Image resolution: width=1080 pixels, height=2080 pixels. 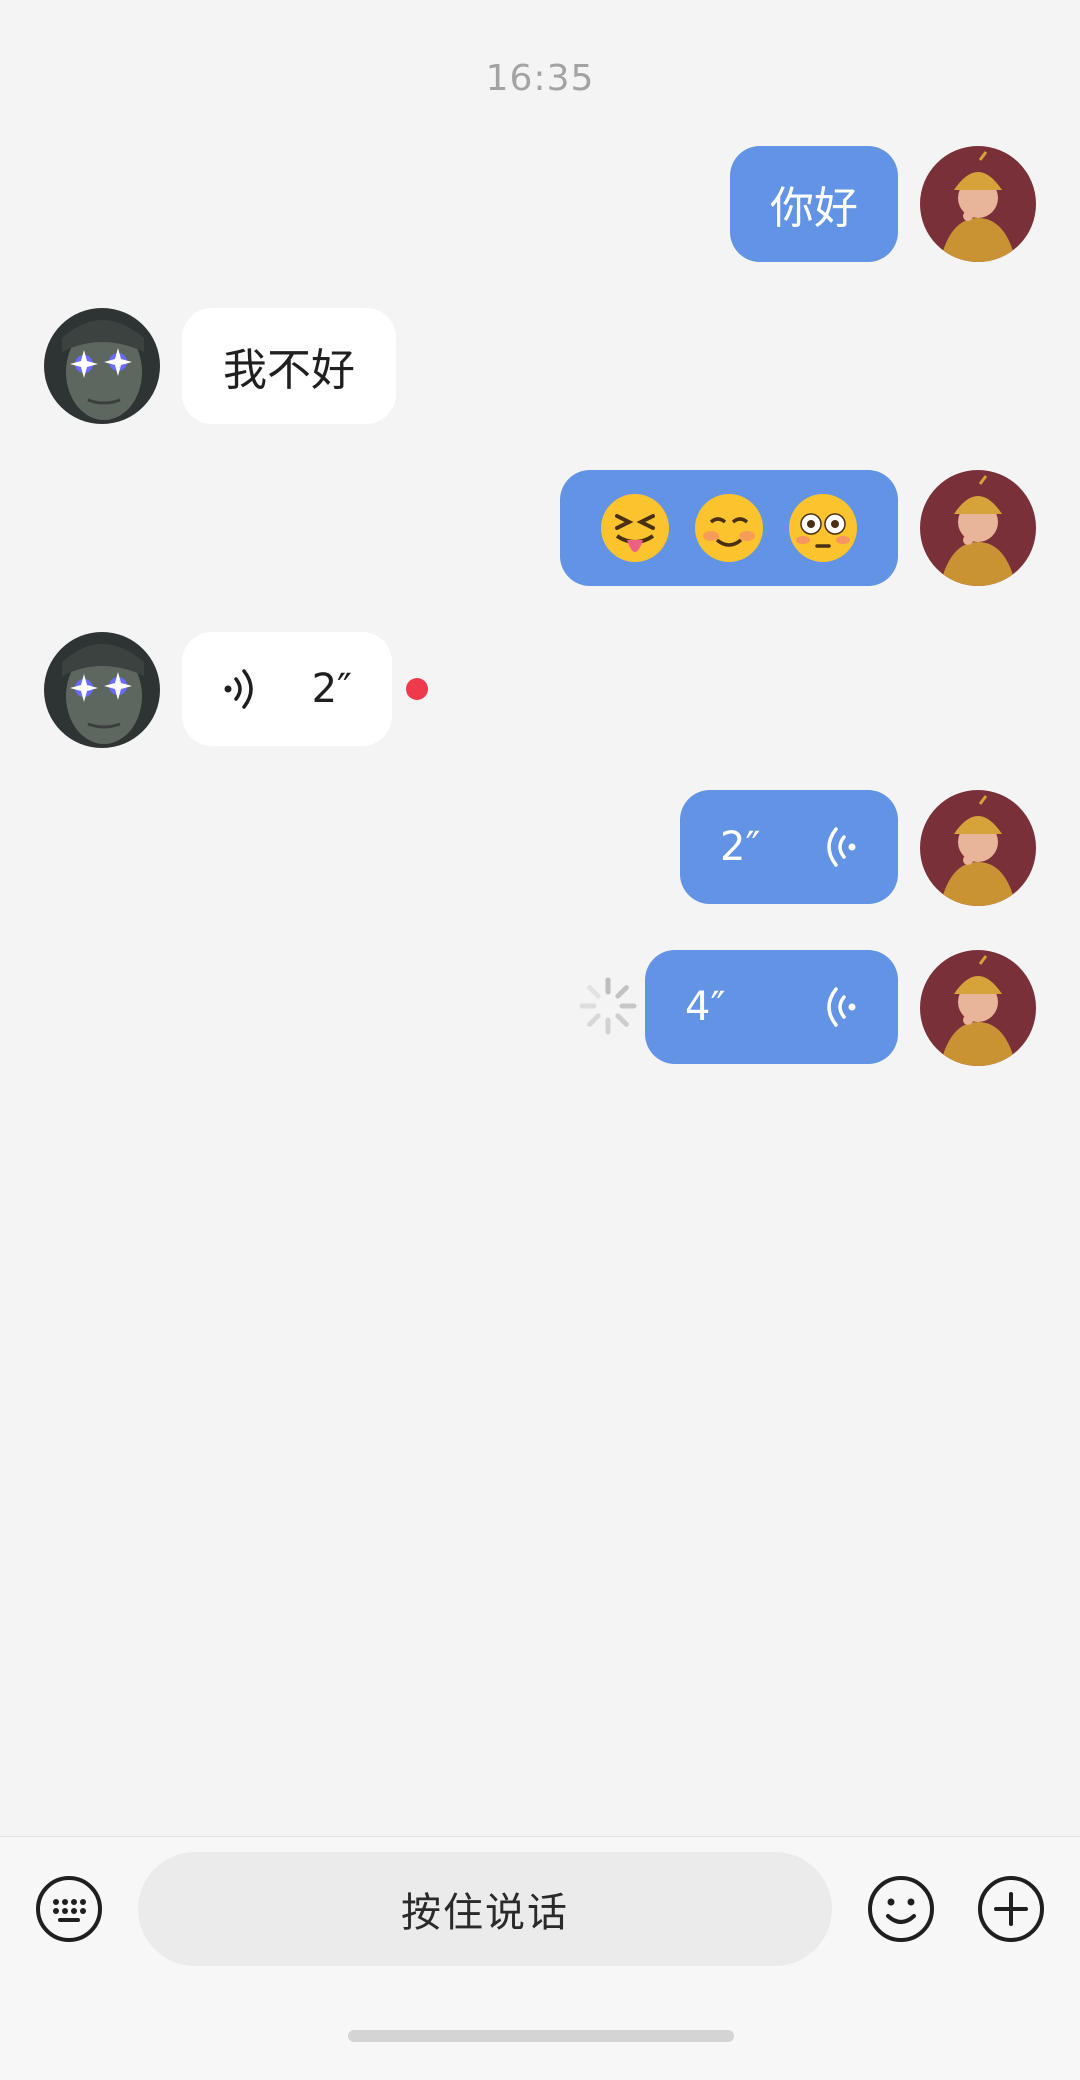 I want to click on my-emoji-message-bubble, so click(x=729, y=528).